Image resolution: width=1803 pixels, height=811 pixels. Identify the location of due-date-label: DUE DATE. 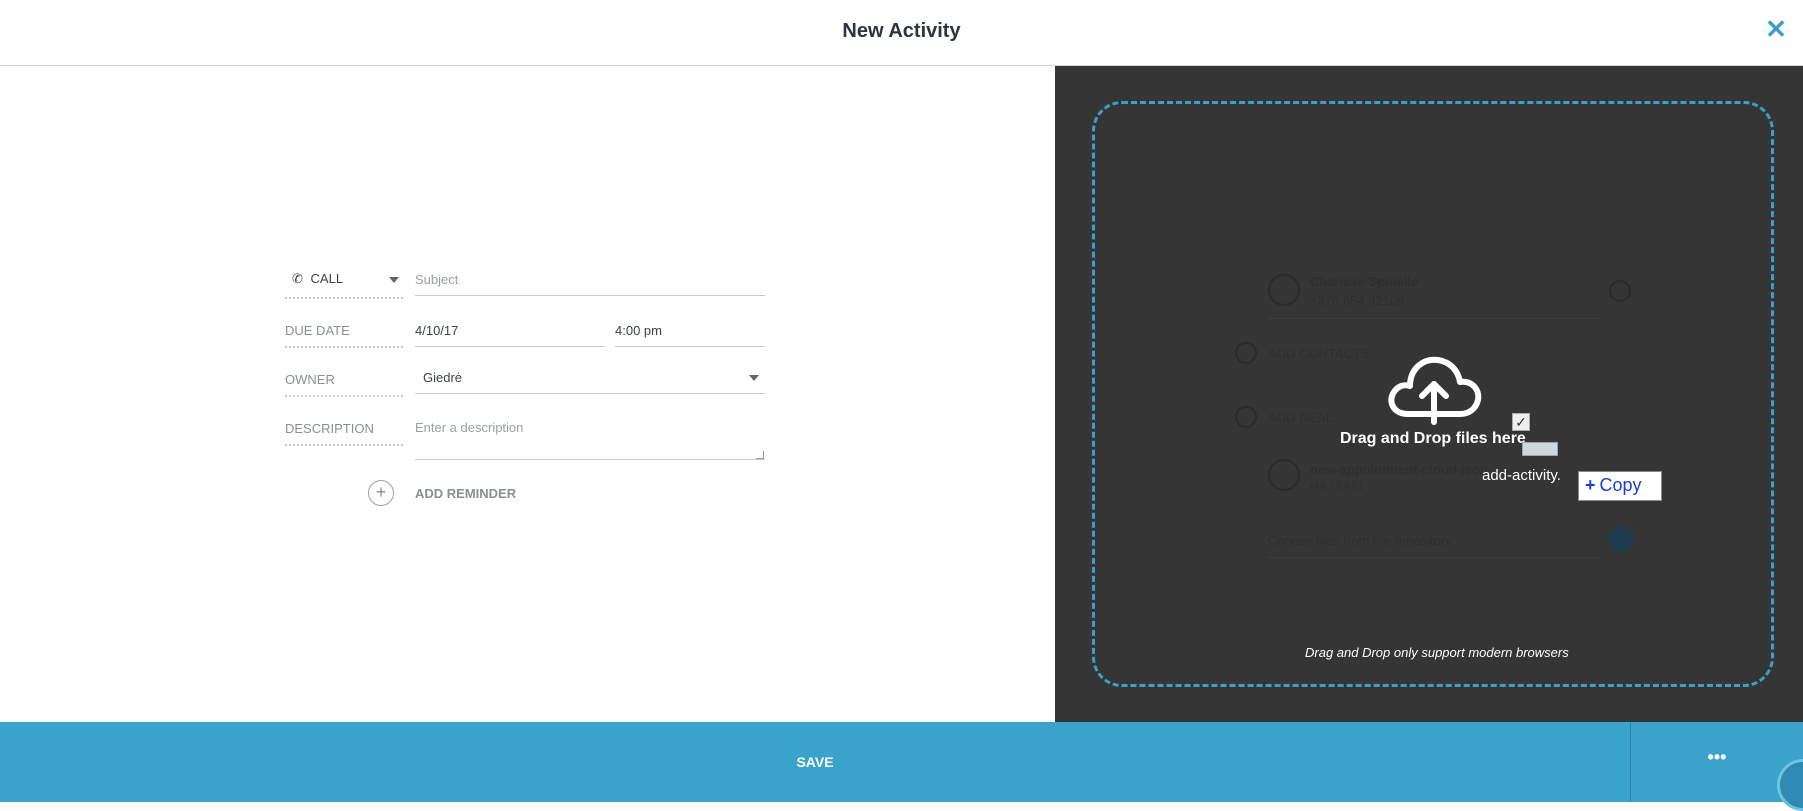
(317, 330).